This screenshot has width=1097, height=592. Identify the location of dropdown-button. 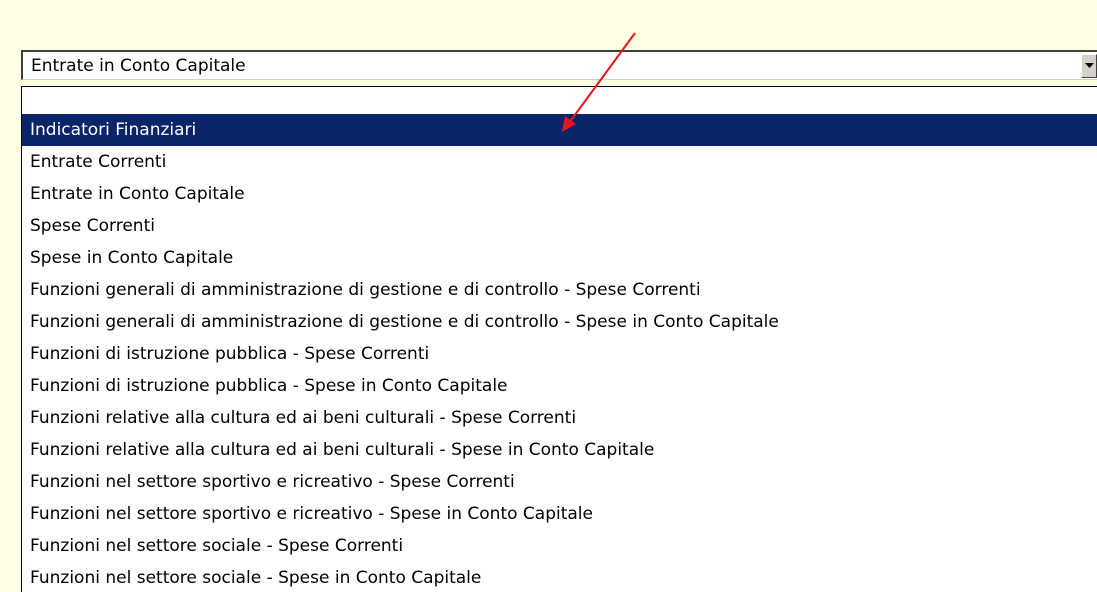
(1089, 65).